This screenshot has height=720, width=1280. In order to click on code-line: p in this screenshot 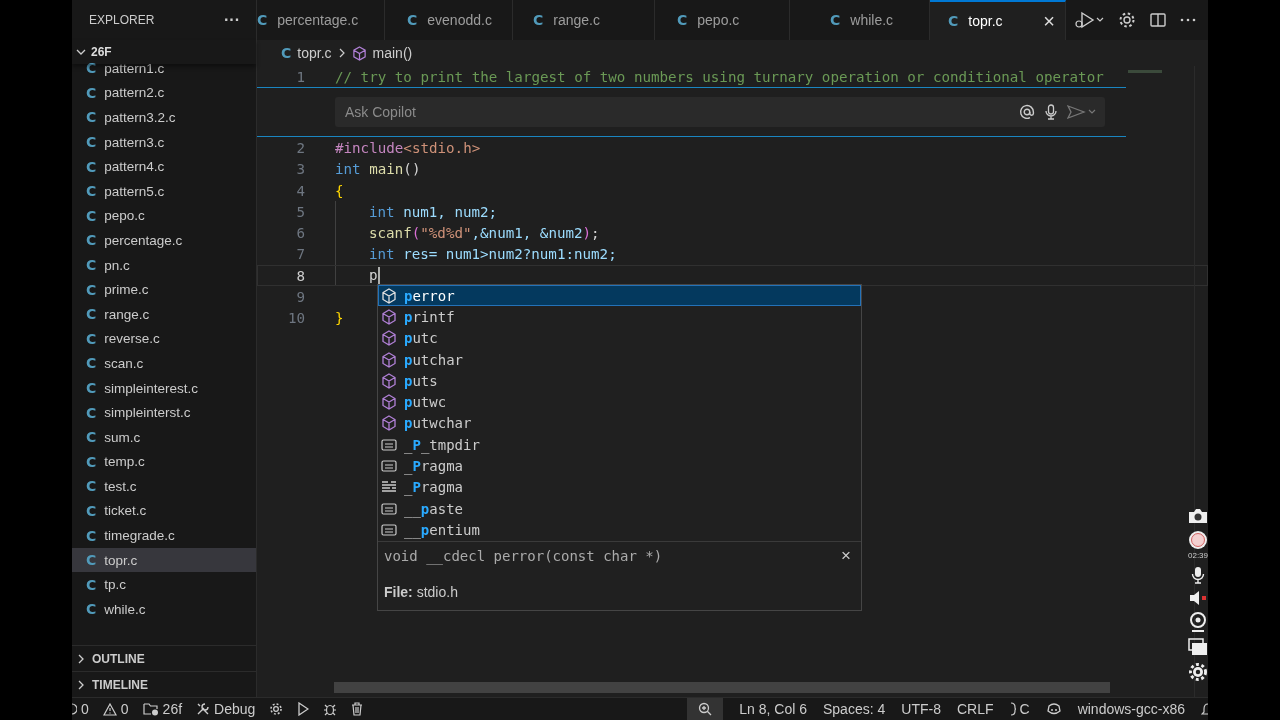, I will do `click(374, 275)`.